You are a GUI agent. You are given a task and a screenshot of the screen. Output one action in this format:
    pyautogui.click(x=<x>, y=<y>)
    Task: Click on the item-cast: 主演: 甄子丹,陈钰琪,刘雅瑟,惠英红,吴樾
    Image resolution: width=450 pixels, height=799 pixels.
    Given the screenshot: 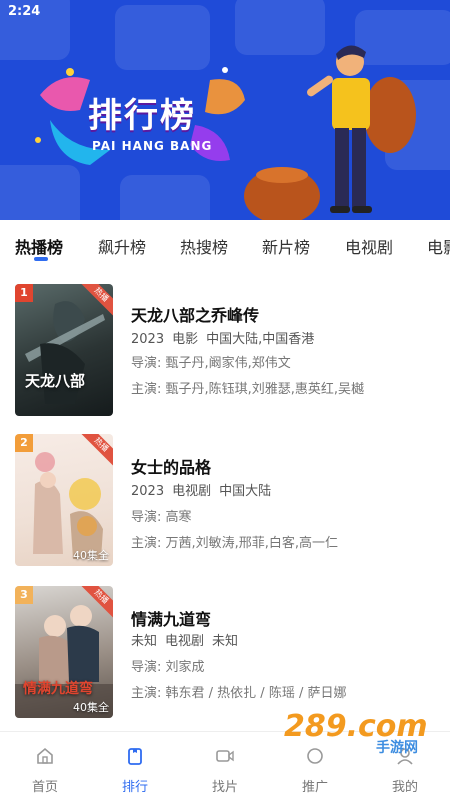 What is the action you would take?
    pyautogui.click(x=247, y=387)
    